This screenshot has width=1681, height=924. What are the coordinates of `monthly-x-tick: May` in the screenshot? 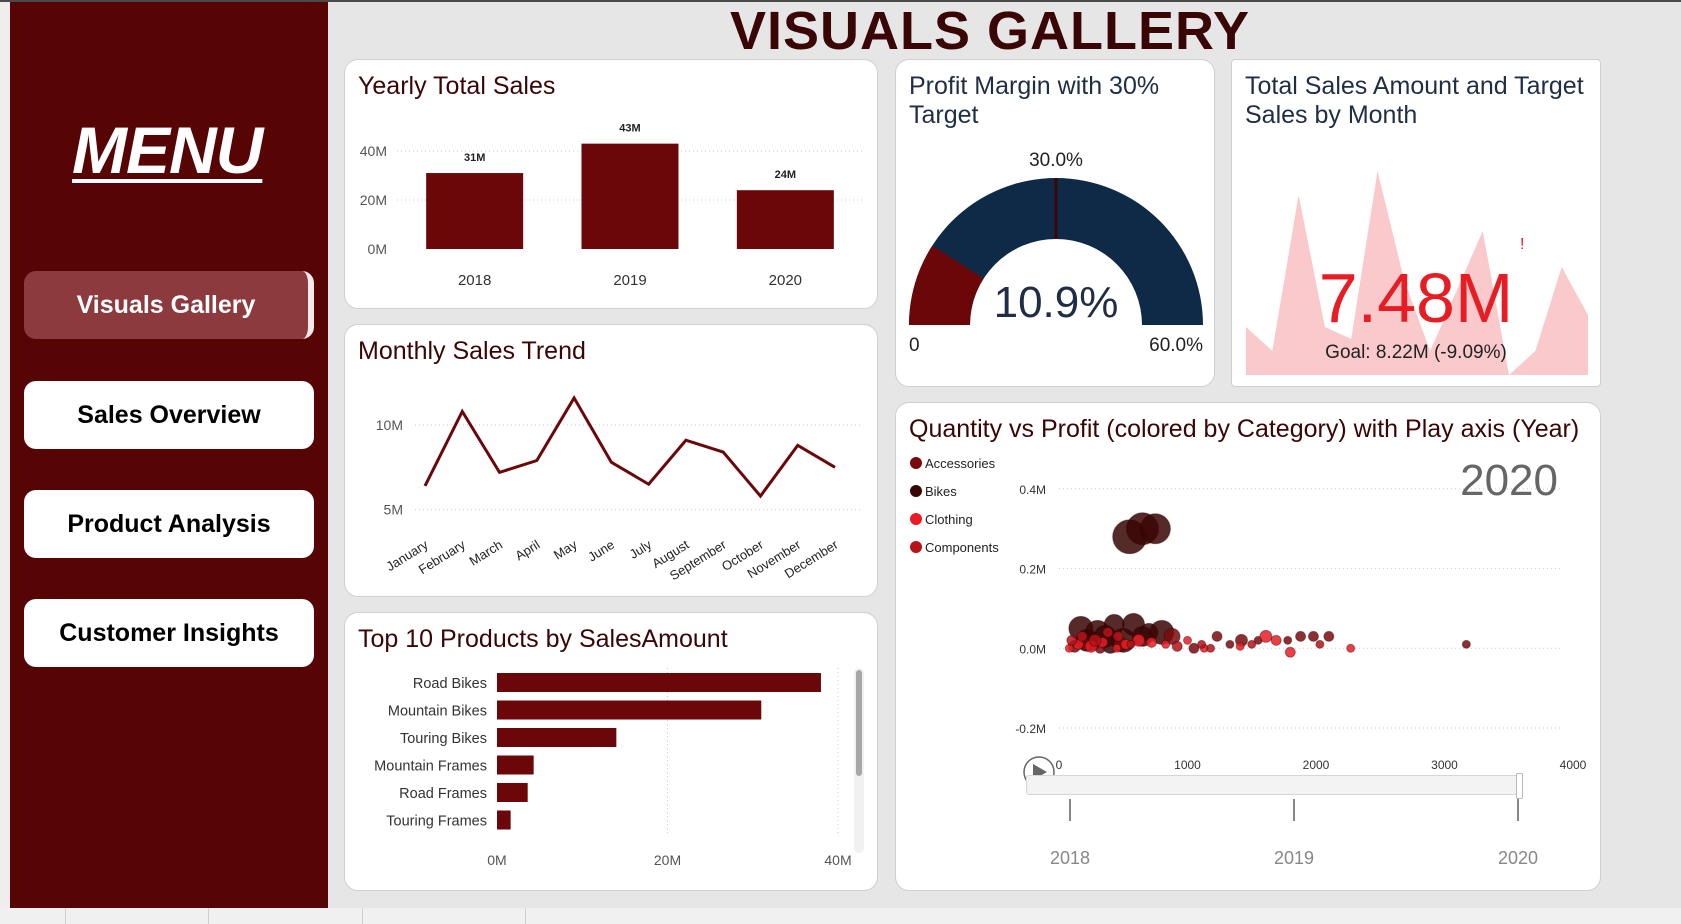 It's located at (565, 550).